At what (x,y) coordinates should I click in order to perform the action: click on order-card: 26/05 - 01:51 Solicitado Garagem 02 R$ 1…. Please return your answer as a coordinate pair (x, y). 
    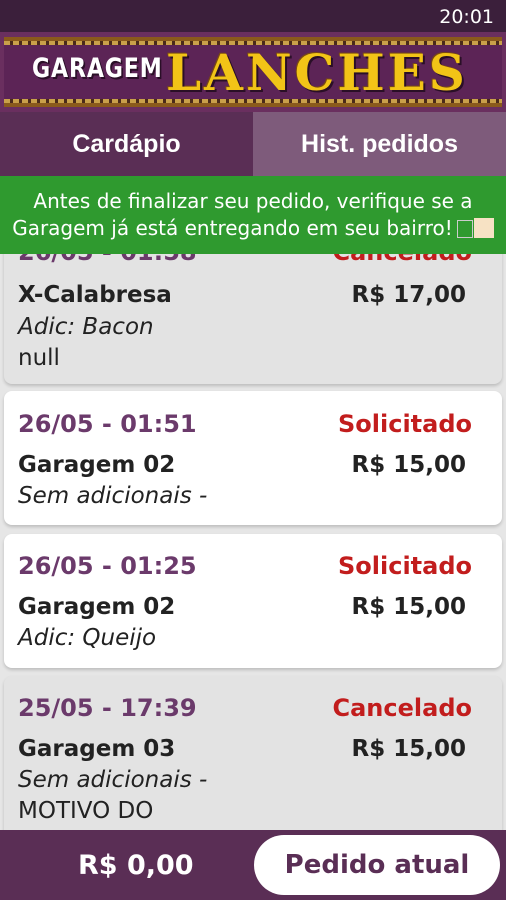
    Looking at the image, I should click on (253, 458).